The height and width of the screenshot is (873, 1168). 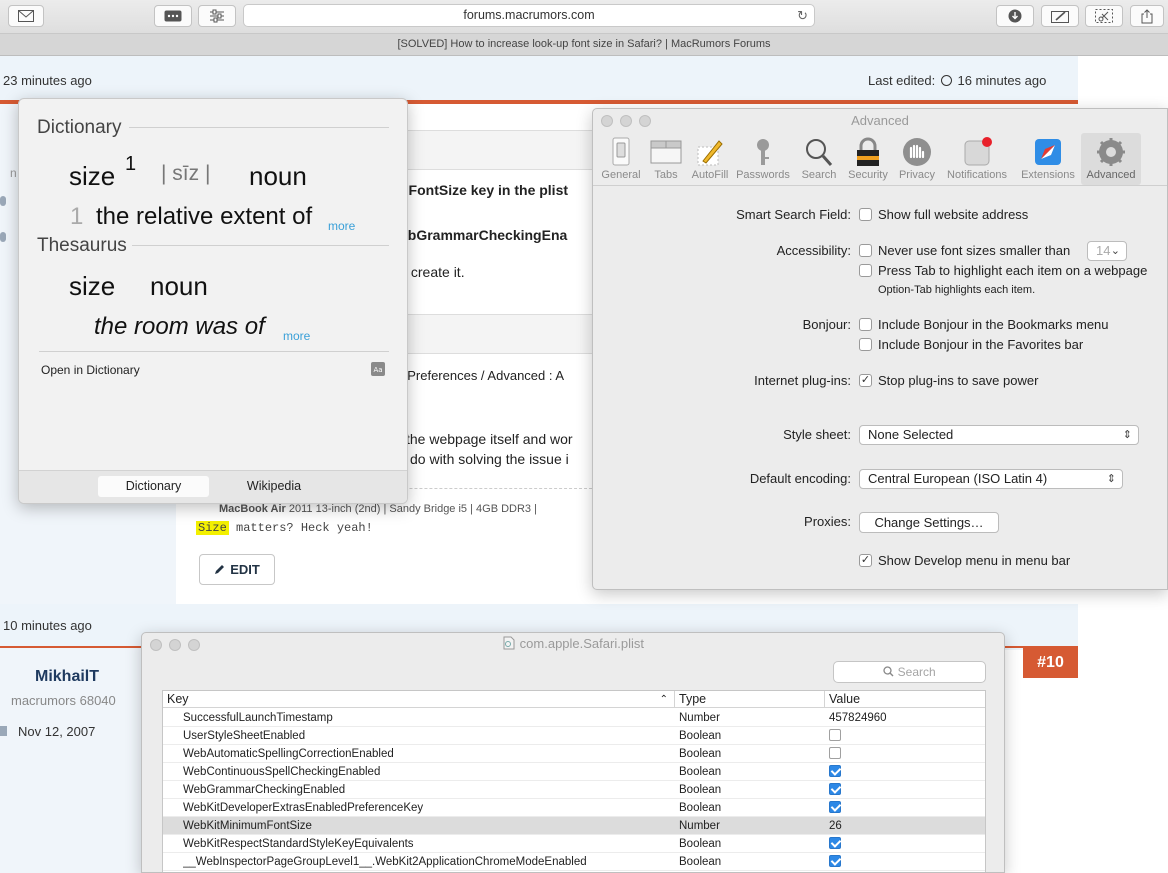 What do you see at coordinates (26, 16) in the screenshot?
I see `mail-share-button` at bounding box center [26, 16].